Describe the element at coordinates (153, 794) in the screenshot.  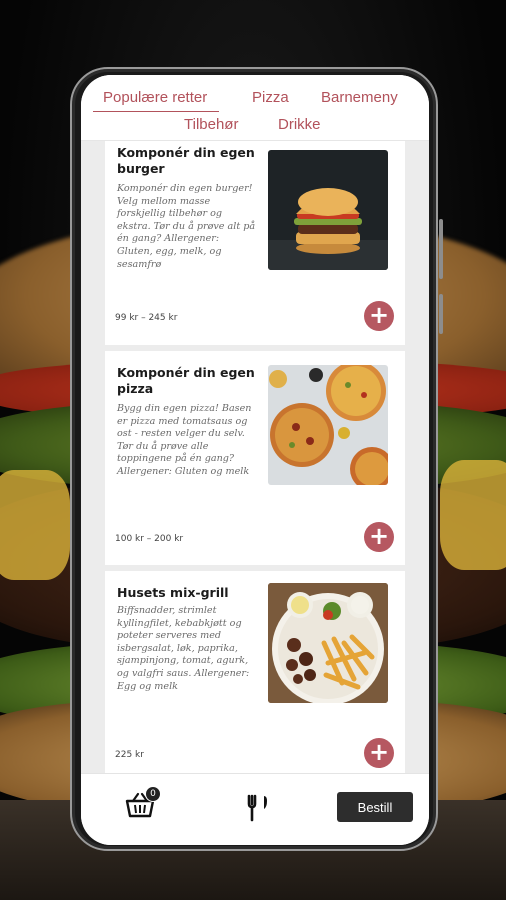
I see `cart-count-badge: 0` at that location.